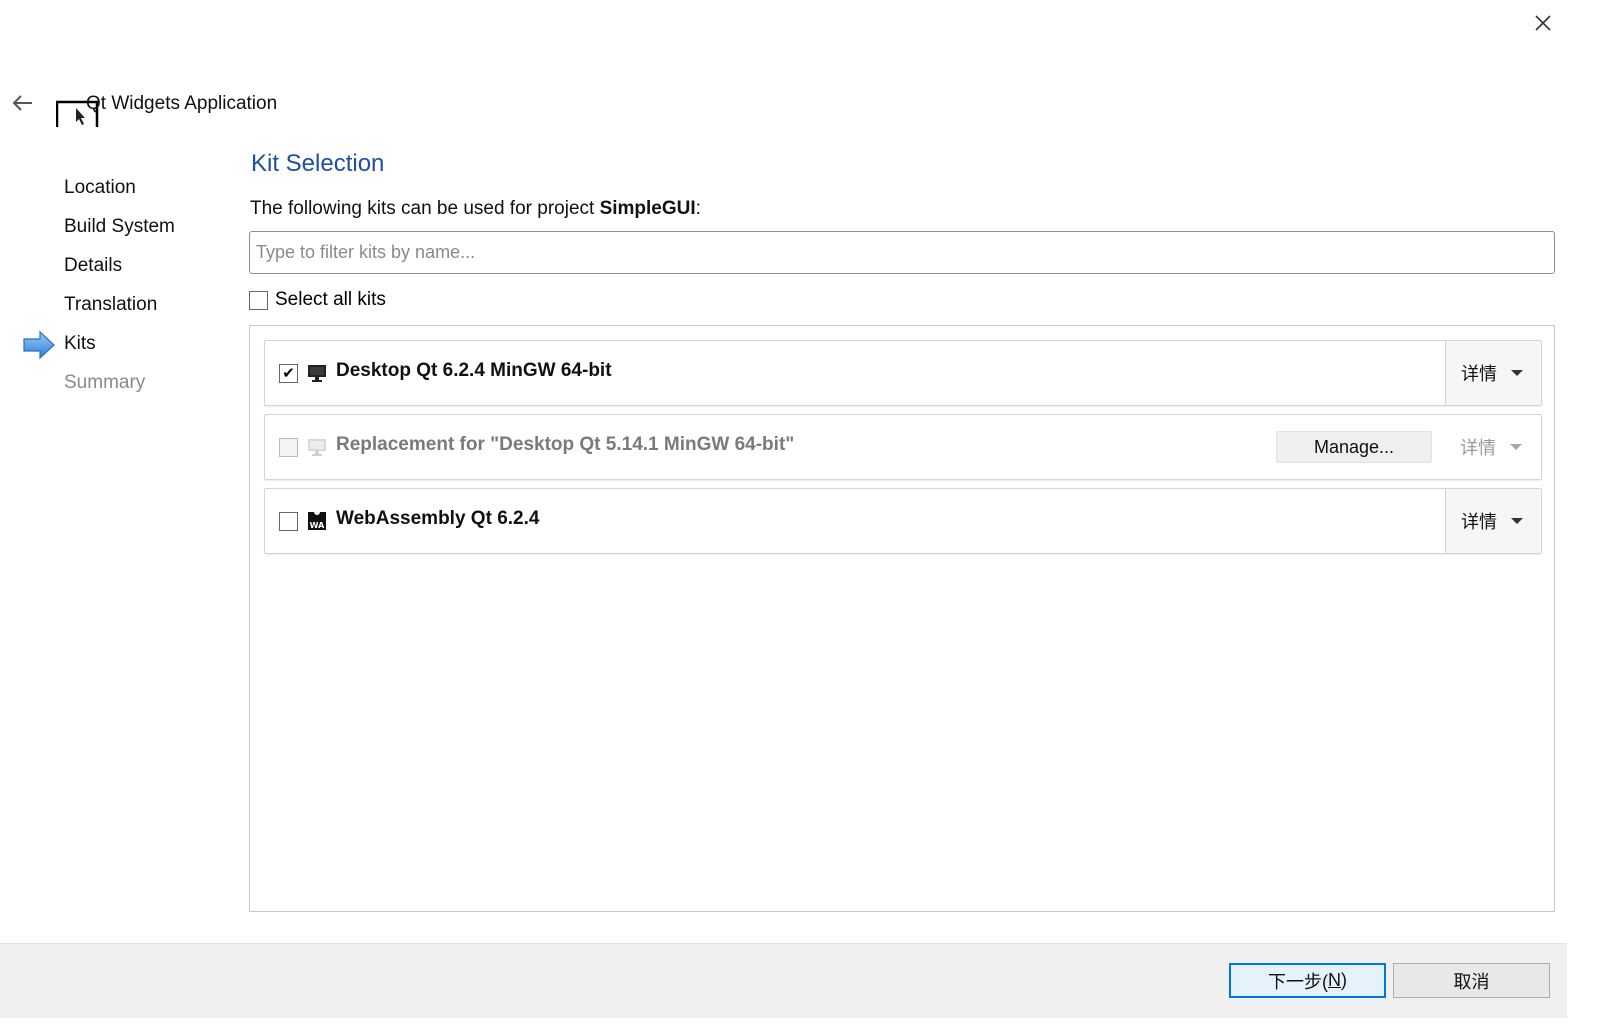 This screenshot has height=1036, width=1602. I want to click on step-translation: Translation, so click(120, 306).